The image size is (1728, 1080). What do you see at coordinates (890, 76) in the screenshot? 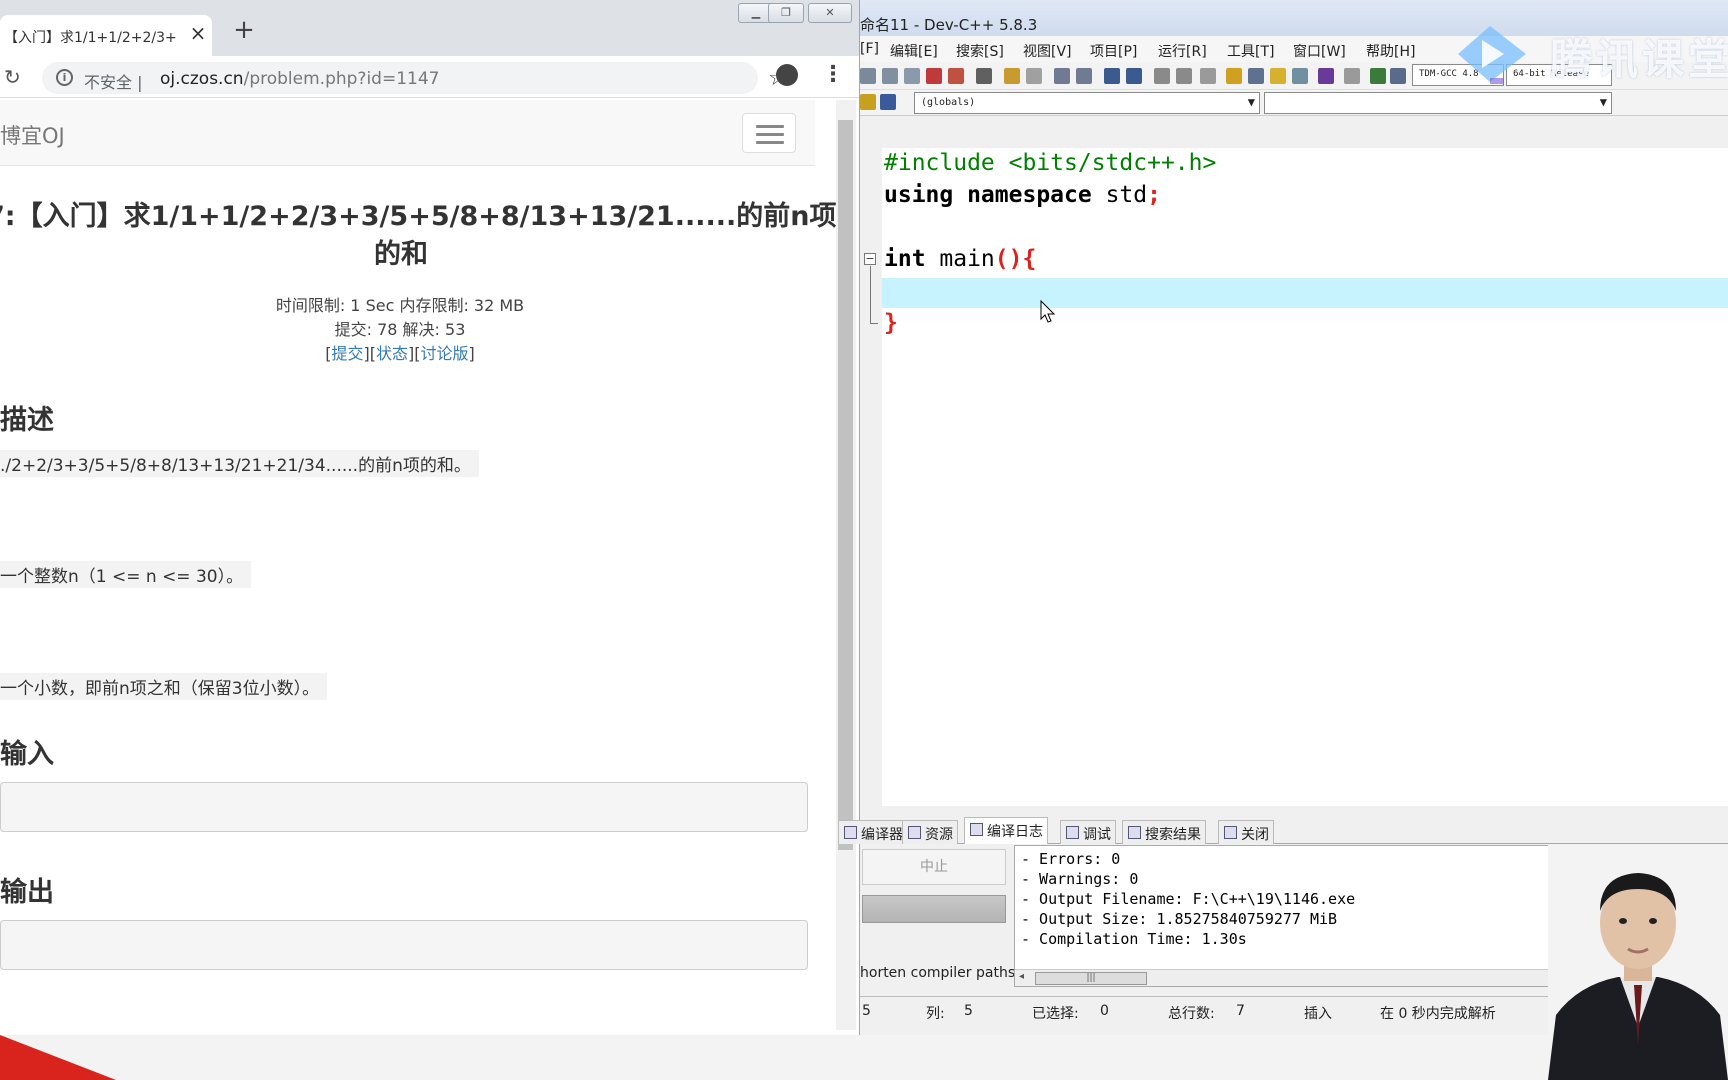
I see `save-icon` at bounding box center [890, 76].